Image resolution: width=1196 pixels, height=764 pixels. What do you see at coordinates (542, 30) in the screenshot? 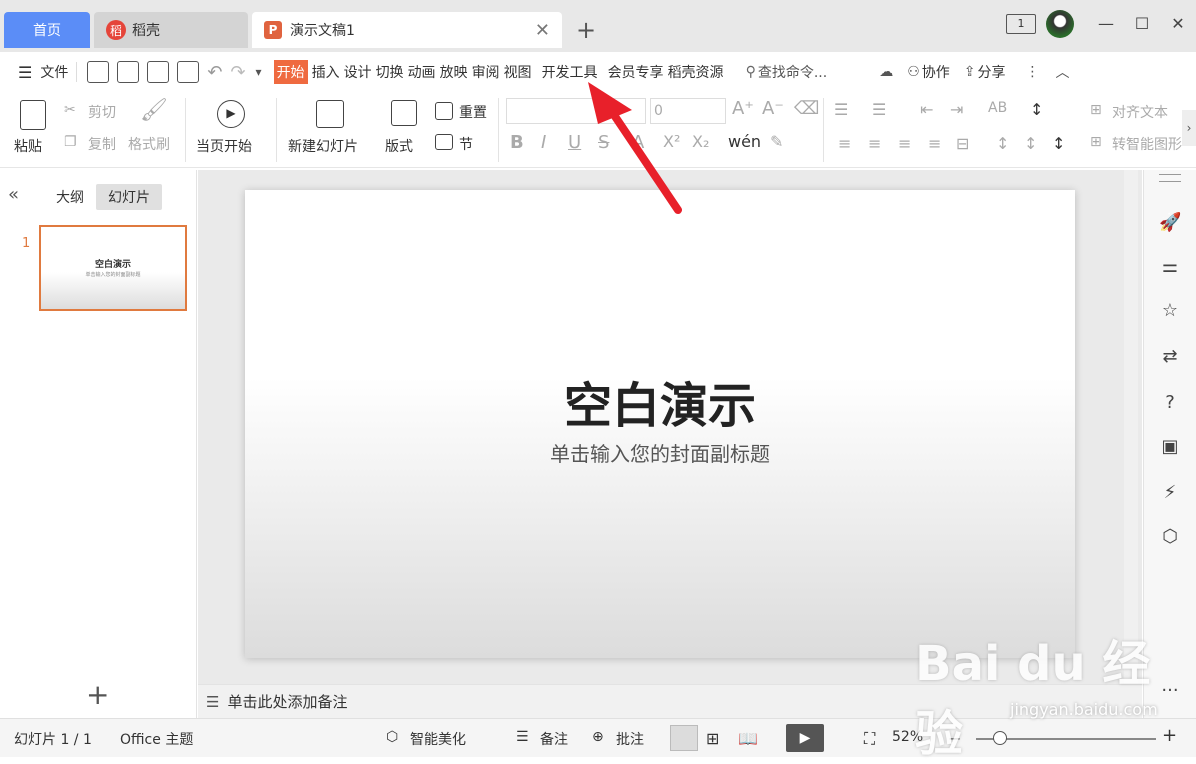
I see `close-tab-icon: ✕` at bounding box center [542, 30].